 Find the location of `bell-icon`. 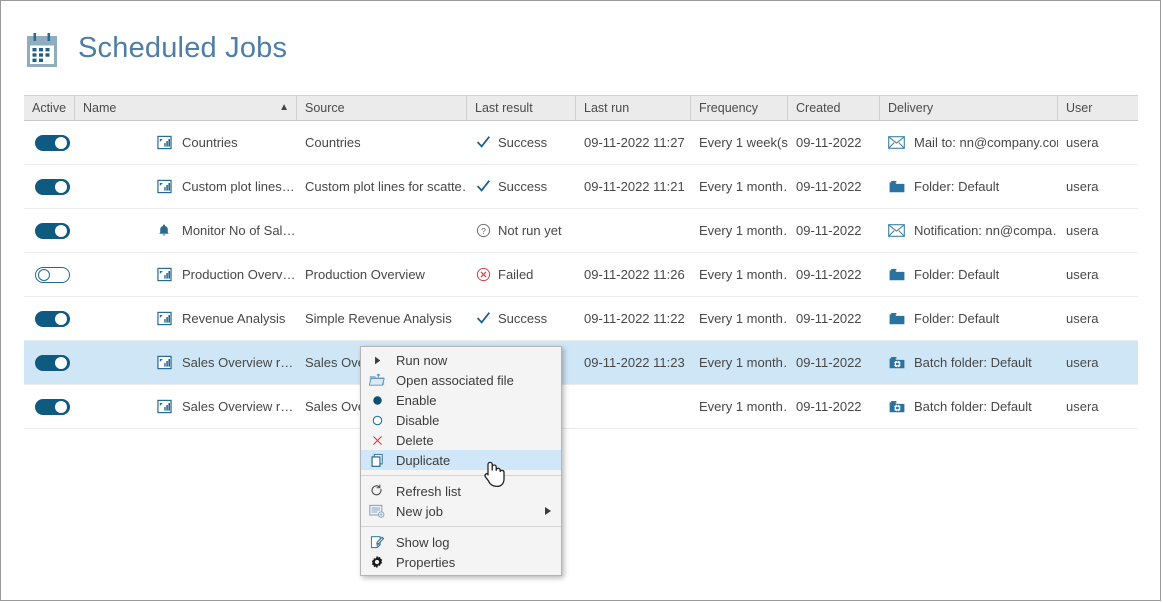

bell-icon is located at coordinates (164, 230).